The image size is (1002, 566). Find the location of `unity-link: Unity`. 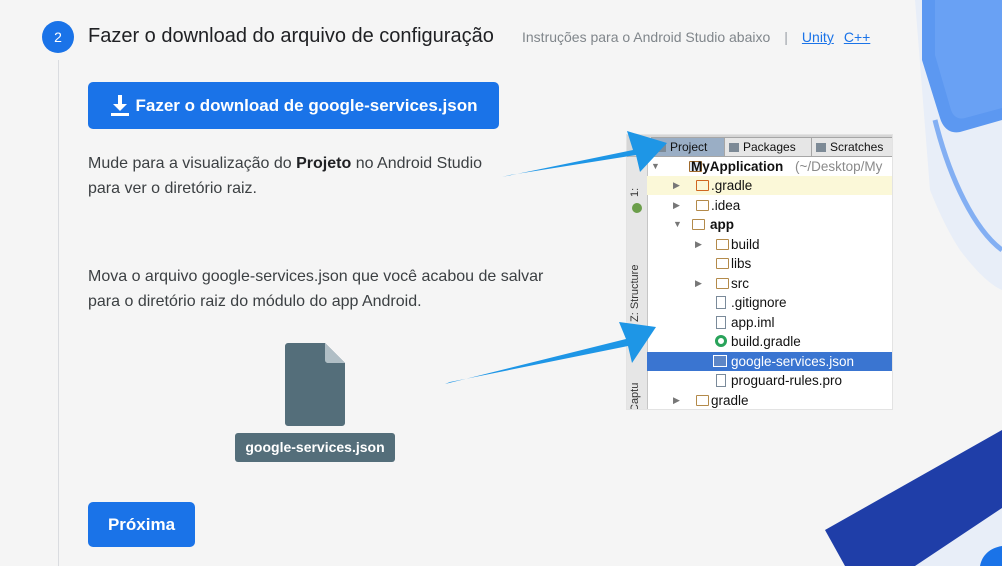

unity-link: Unity is located at coordinates (818, 37).